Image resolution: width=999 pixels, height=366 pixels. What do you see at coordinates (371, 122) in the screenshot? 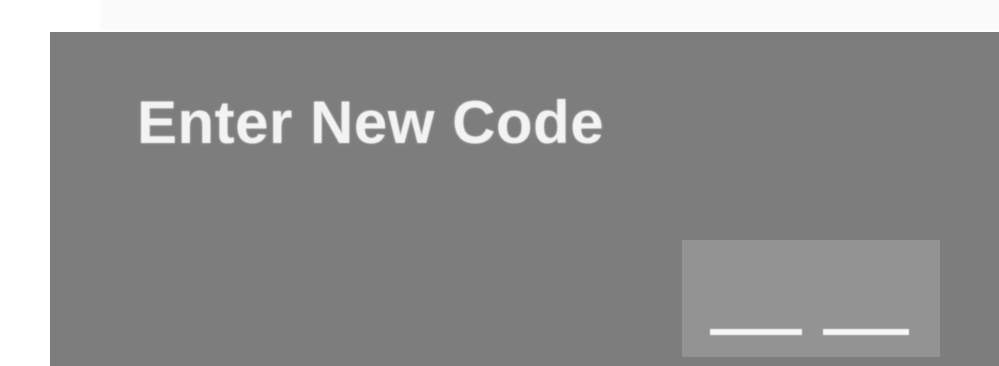
I see `dialog-title: Enter New Code` at bounding box center [371, 122].